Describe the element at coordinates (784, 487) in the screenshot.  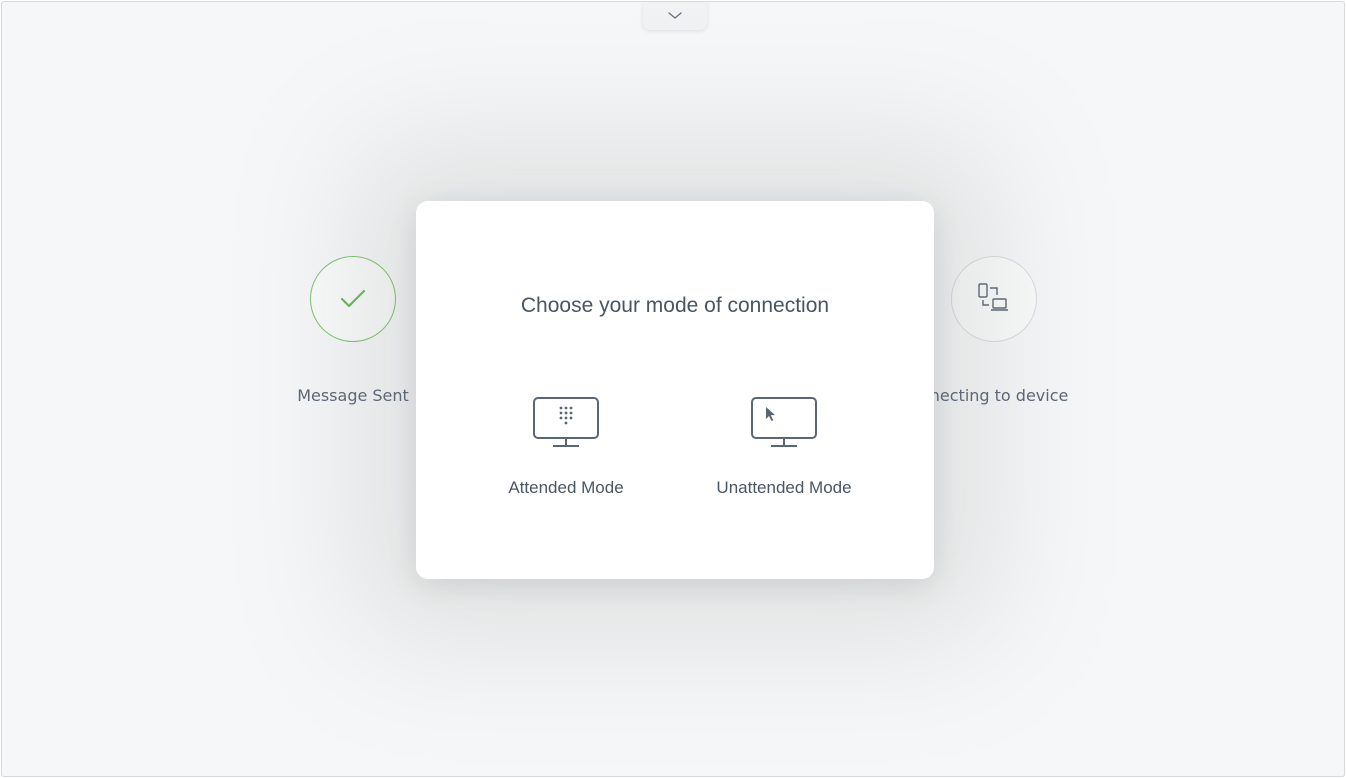
I see `unattended-mode-label: Unattended Mode` at that location.